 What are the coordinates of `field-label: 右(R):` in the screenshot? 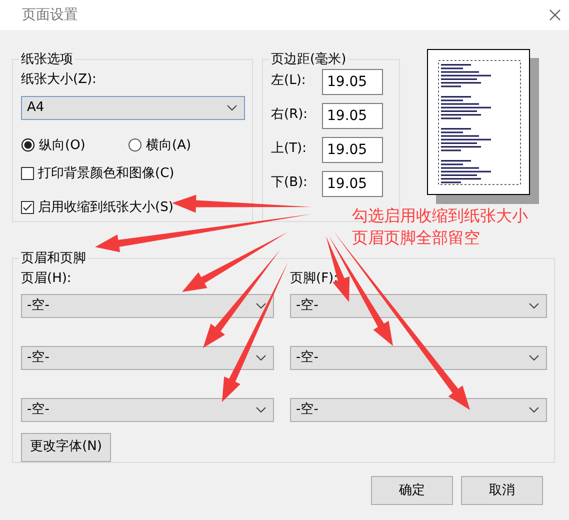 It's located at (289, 115).